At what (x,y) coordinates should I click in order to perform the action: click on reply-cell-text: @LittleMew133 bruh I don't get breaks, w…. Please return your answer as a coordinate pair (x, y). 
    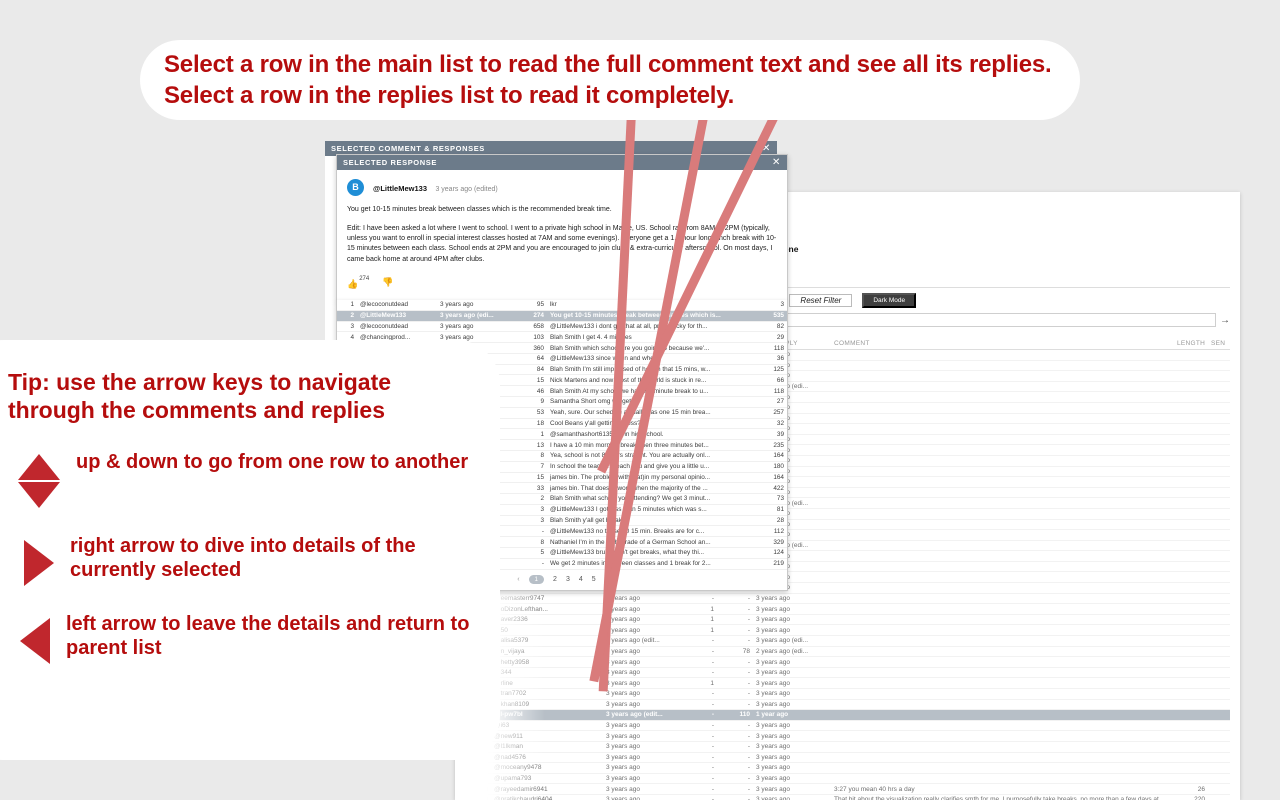
    Looking at the image, I should click on (652, 553).